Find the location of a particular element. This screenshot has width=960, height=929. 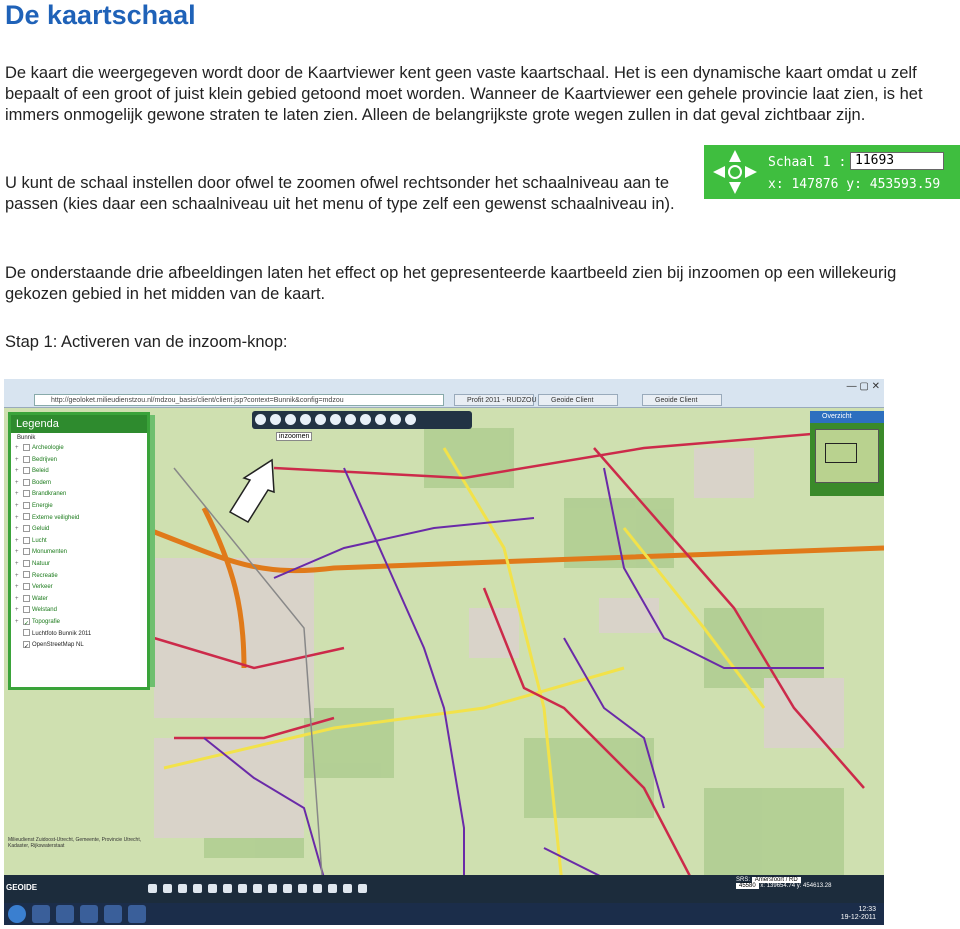

clock-time: 12:33 is located at coordinates (867, 909).